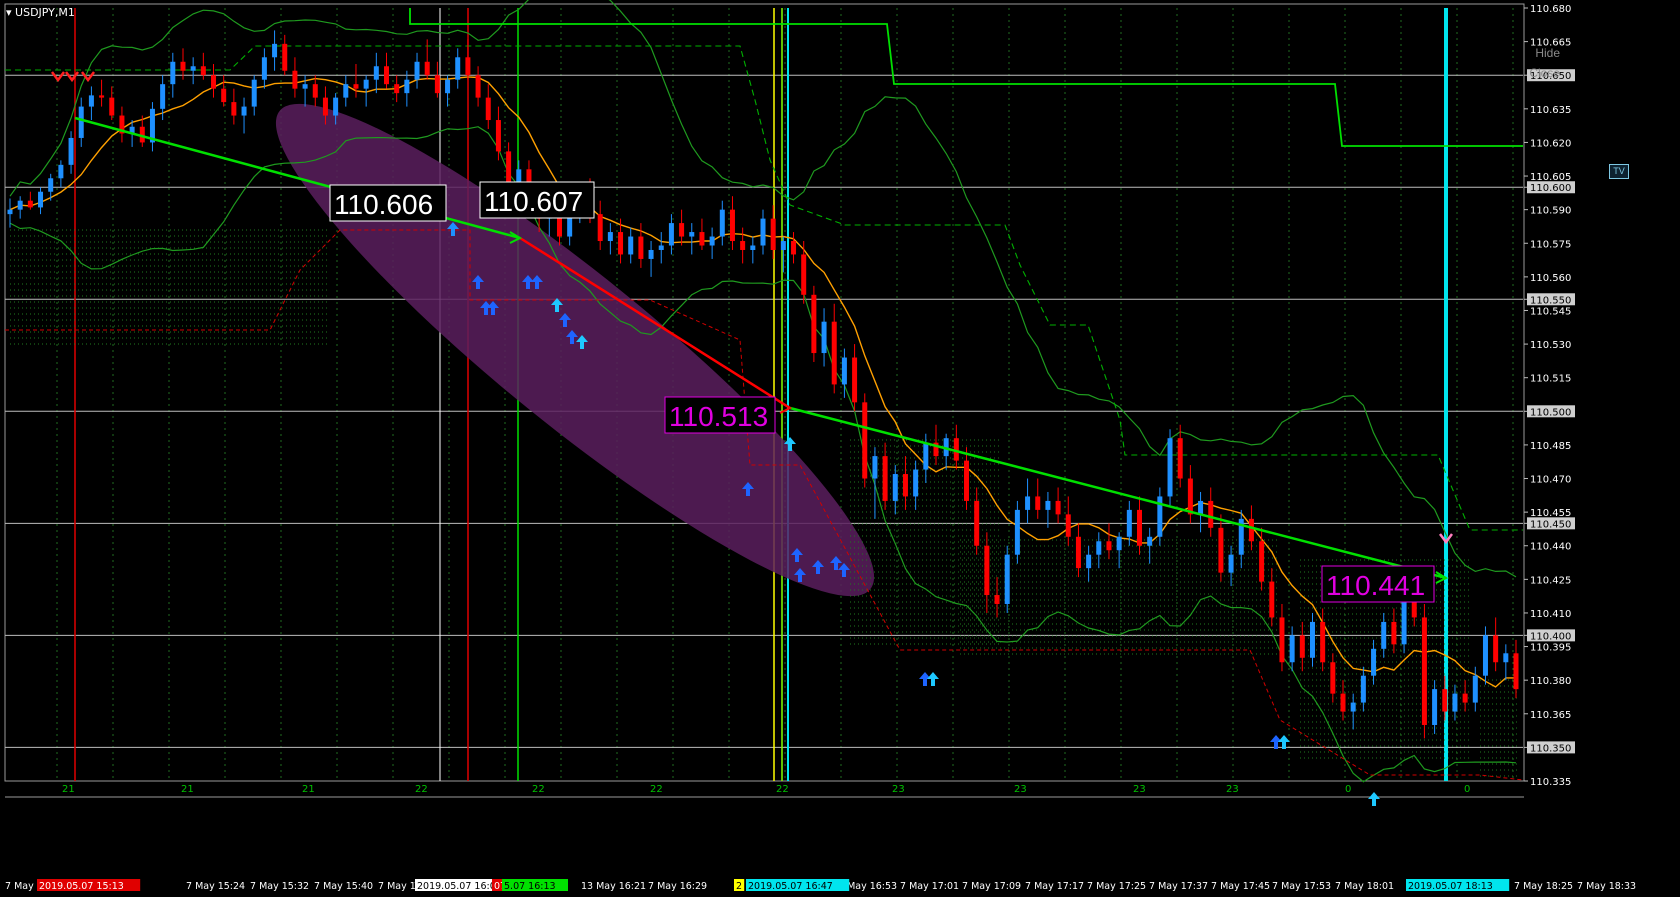 This screenshot has height=897, width=1680. Describe the element at coordinates (1550, 446) in the screenshot. I see `price-tick-label: 110.485` at that location.